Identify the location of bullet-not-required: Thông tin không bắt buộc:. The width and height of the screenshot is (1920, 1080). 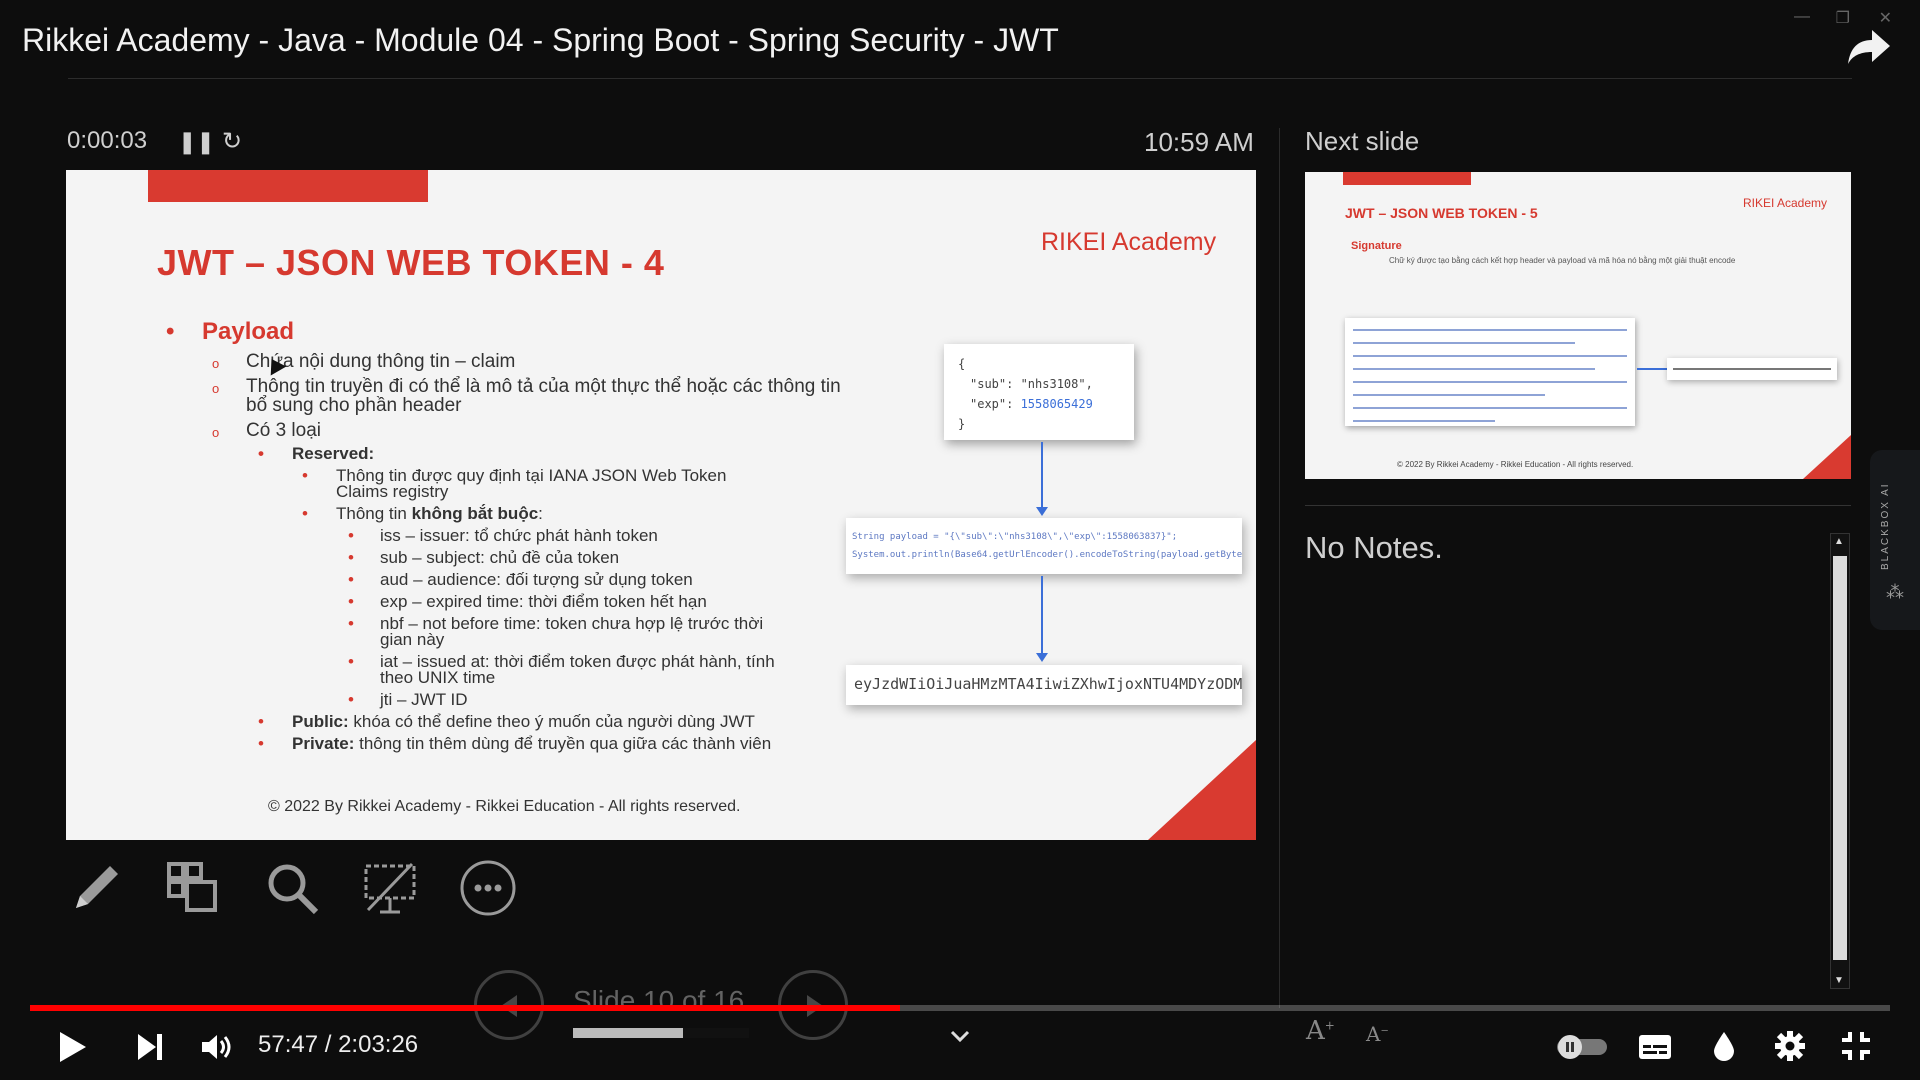
(526, 513).